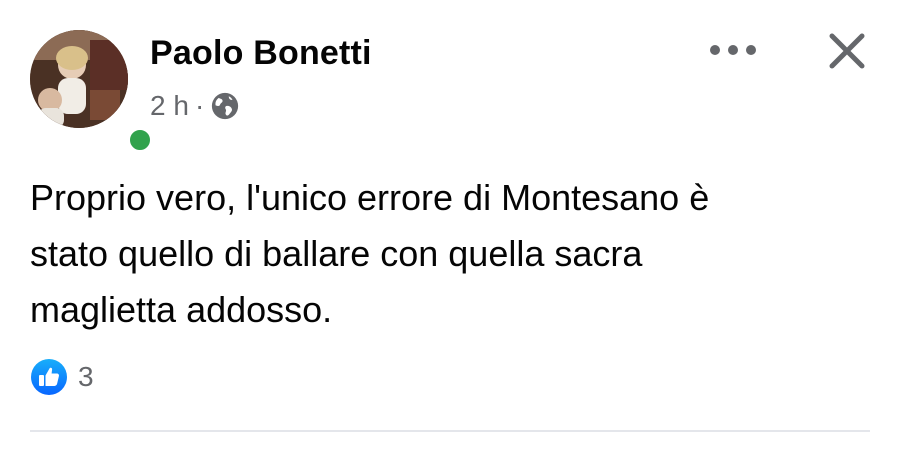 The height and width of the screenshot is (450, 900). What do you see at coordinates (169, 106) in the screenshot?
I see `post-timestamp: 2 h` at bounding box center [169, 106].